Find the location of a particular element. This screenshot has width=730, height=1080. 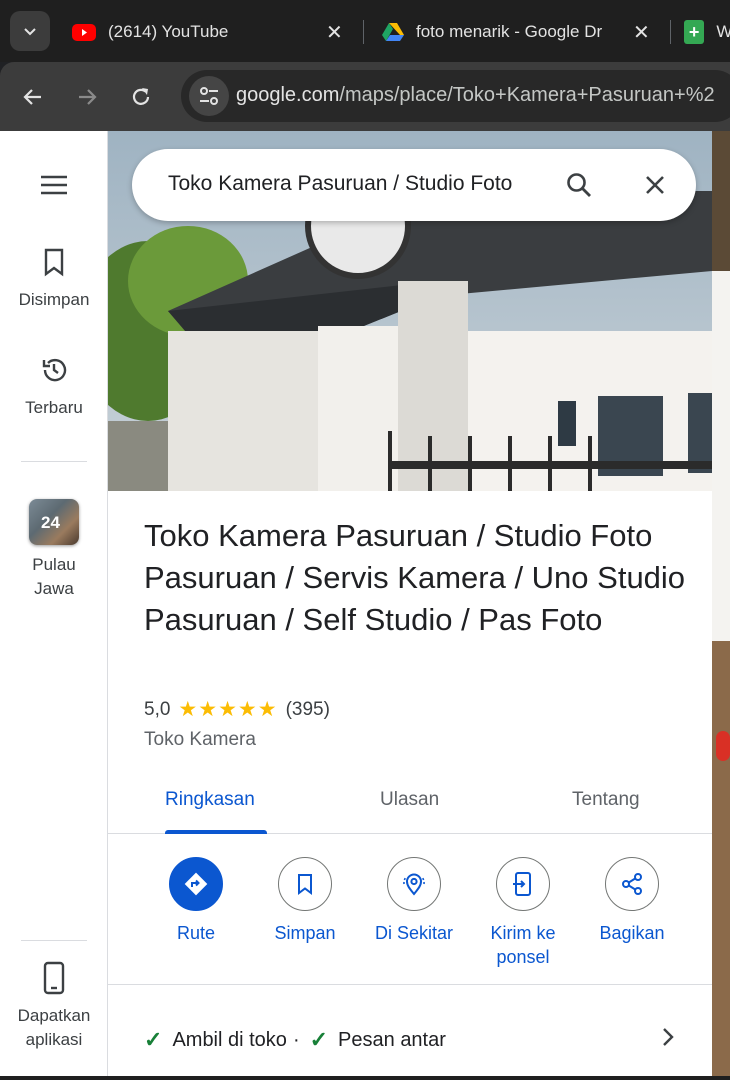

map-panel-edge is located at coordinates (721, 456).